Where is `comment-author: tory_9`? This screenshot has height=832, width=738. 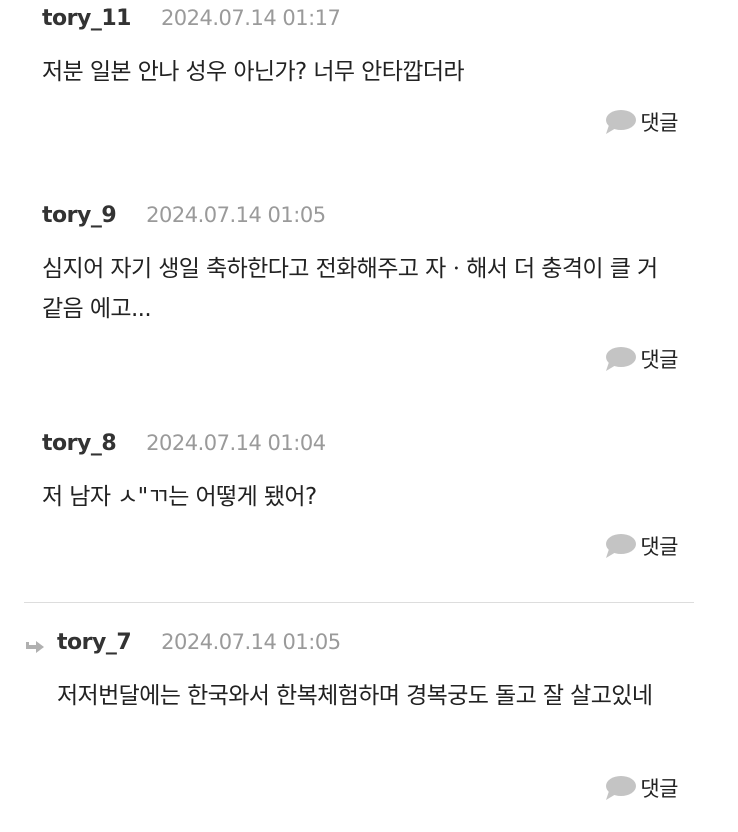 comment-author: tory_9 is located at coordinates (79, 215).